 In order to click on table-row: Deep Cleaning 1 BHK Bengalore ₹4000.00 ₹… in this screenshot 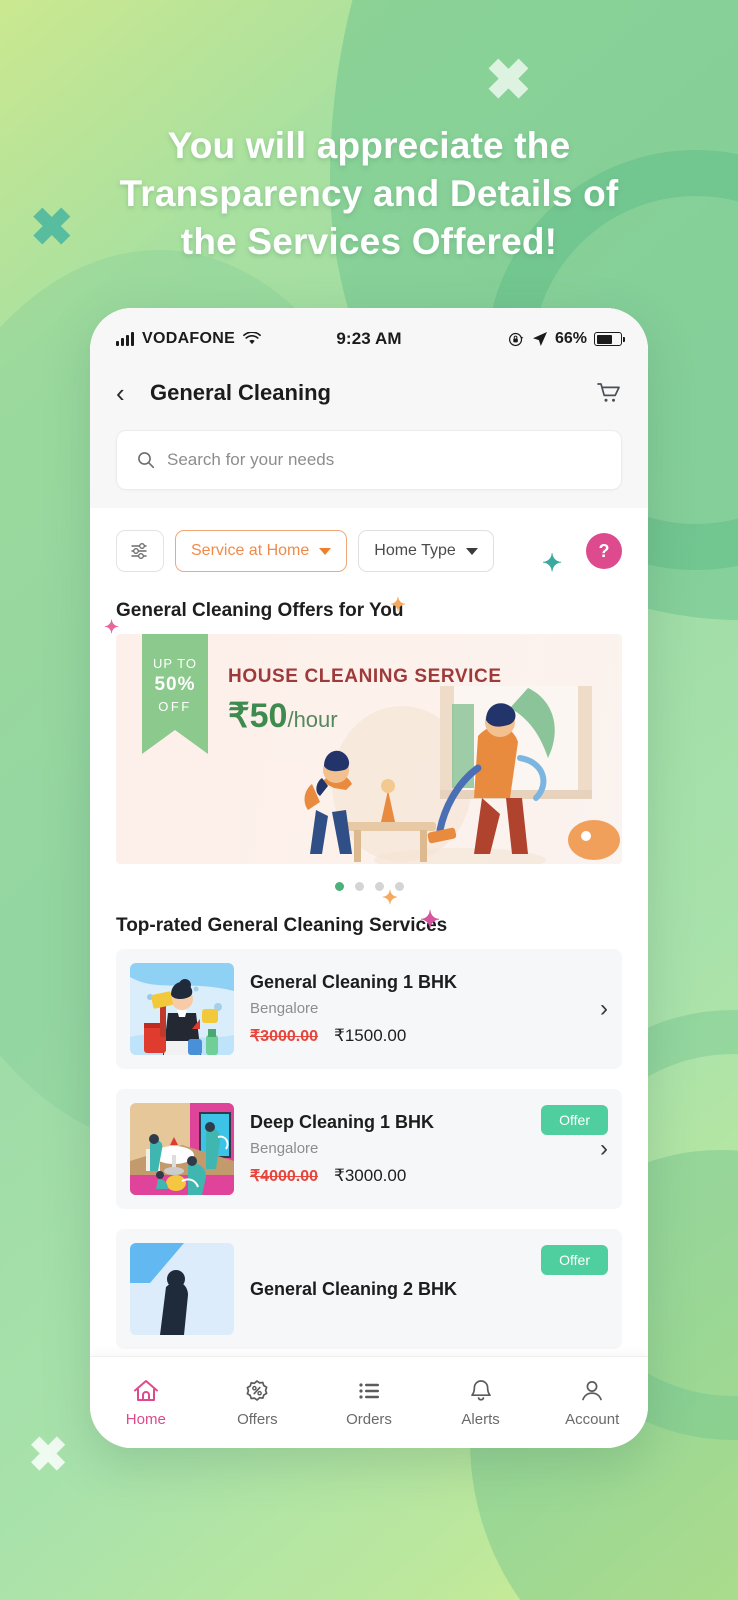, I will do `click(369, 1149)`.